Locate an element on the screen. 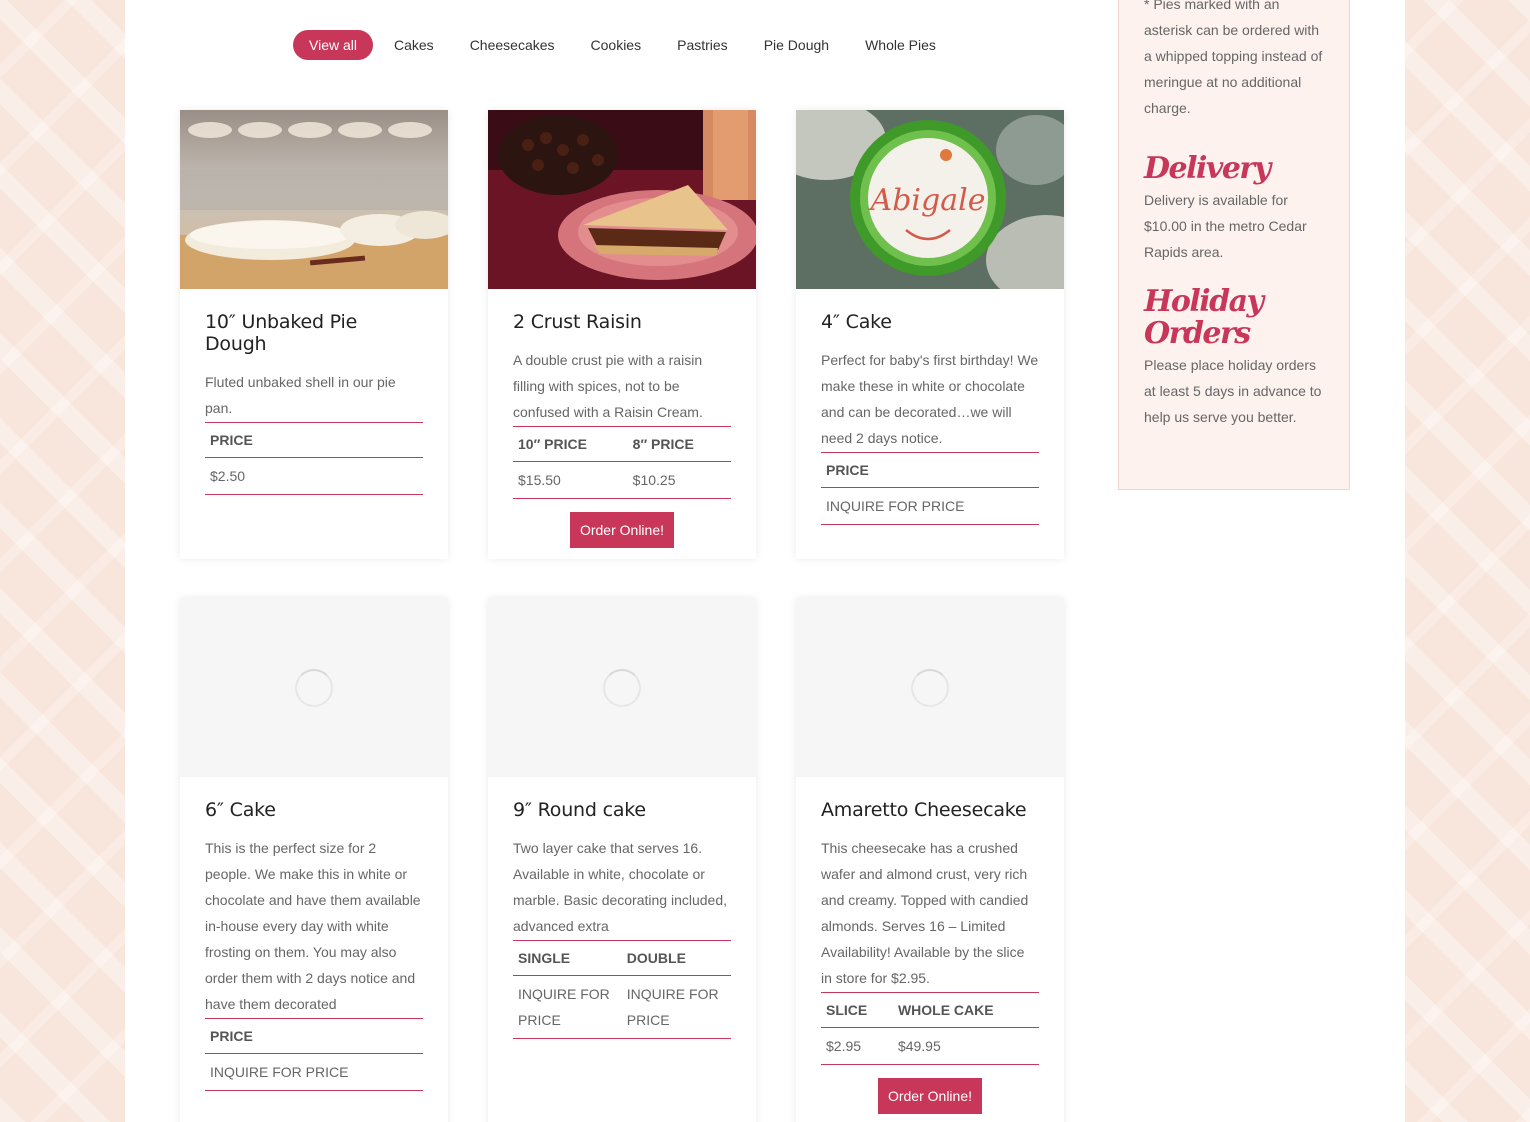 This screenshot has height=1122, width=1530. product-title: 2 Crust Raisin is located at coordinates (622, 322).